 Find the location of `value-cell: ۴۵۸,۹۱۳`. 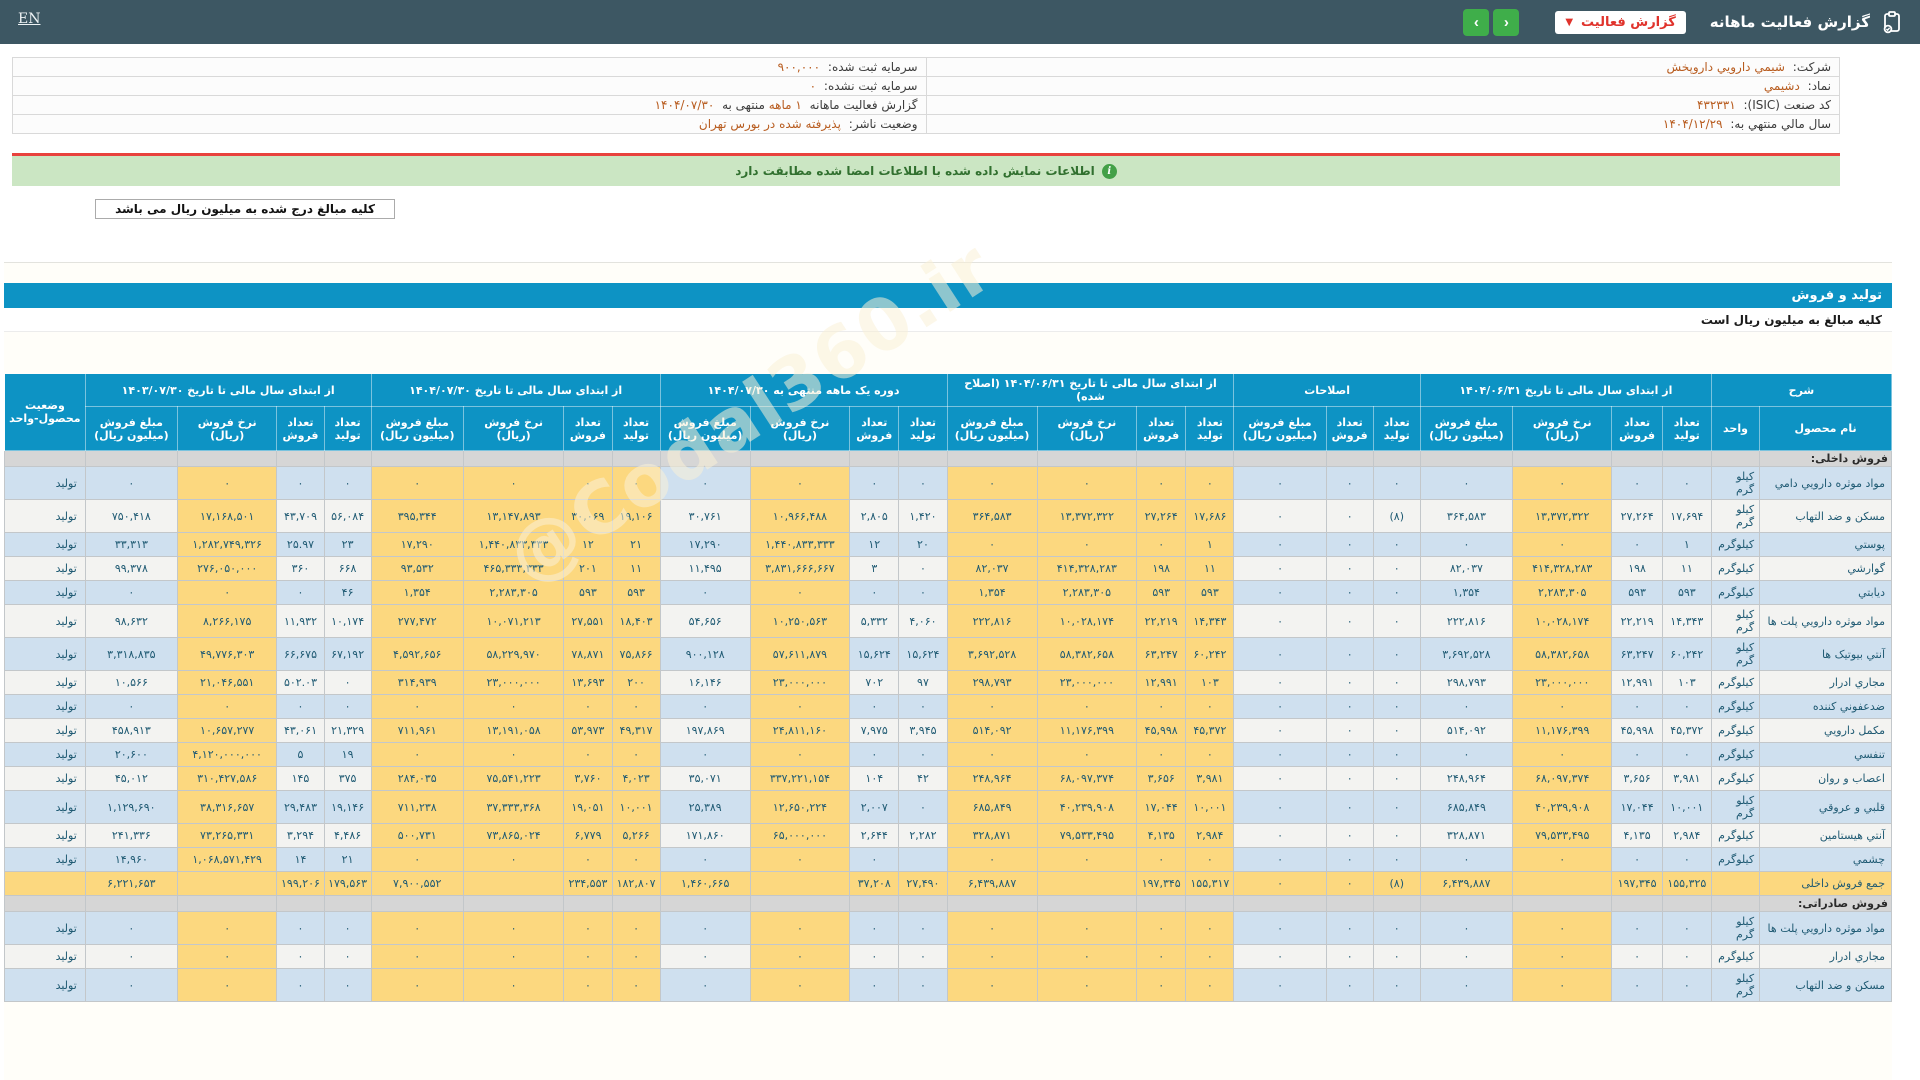

value-cell: ۴۵۸,۹۱۳ is located at coordinates (131, 730).